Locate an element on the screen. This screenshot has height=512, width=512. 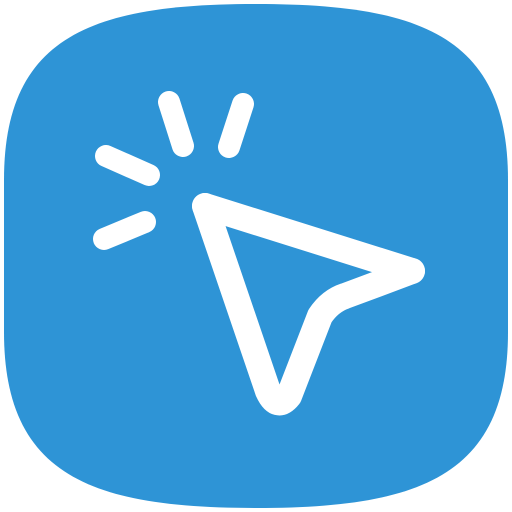
burst-line-top-right is located at coordinates (236, 125).